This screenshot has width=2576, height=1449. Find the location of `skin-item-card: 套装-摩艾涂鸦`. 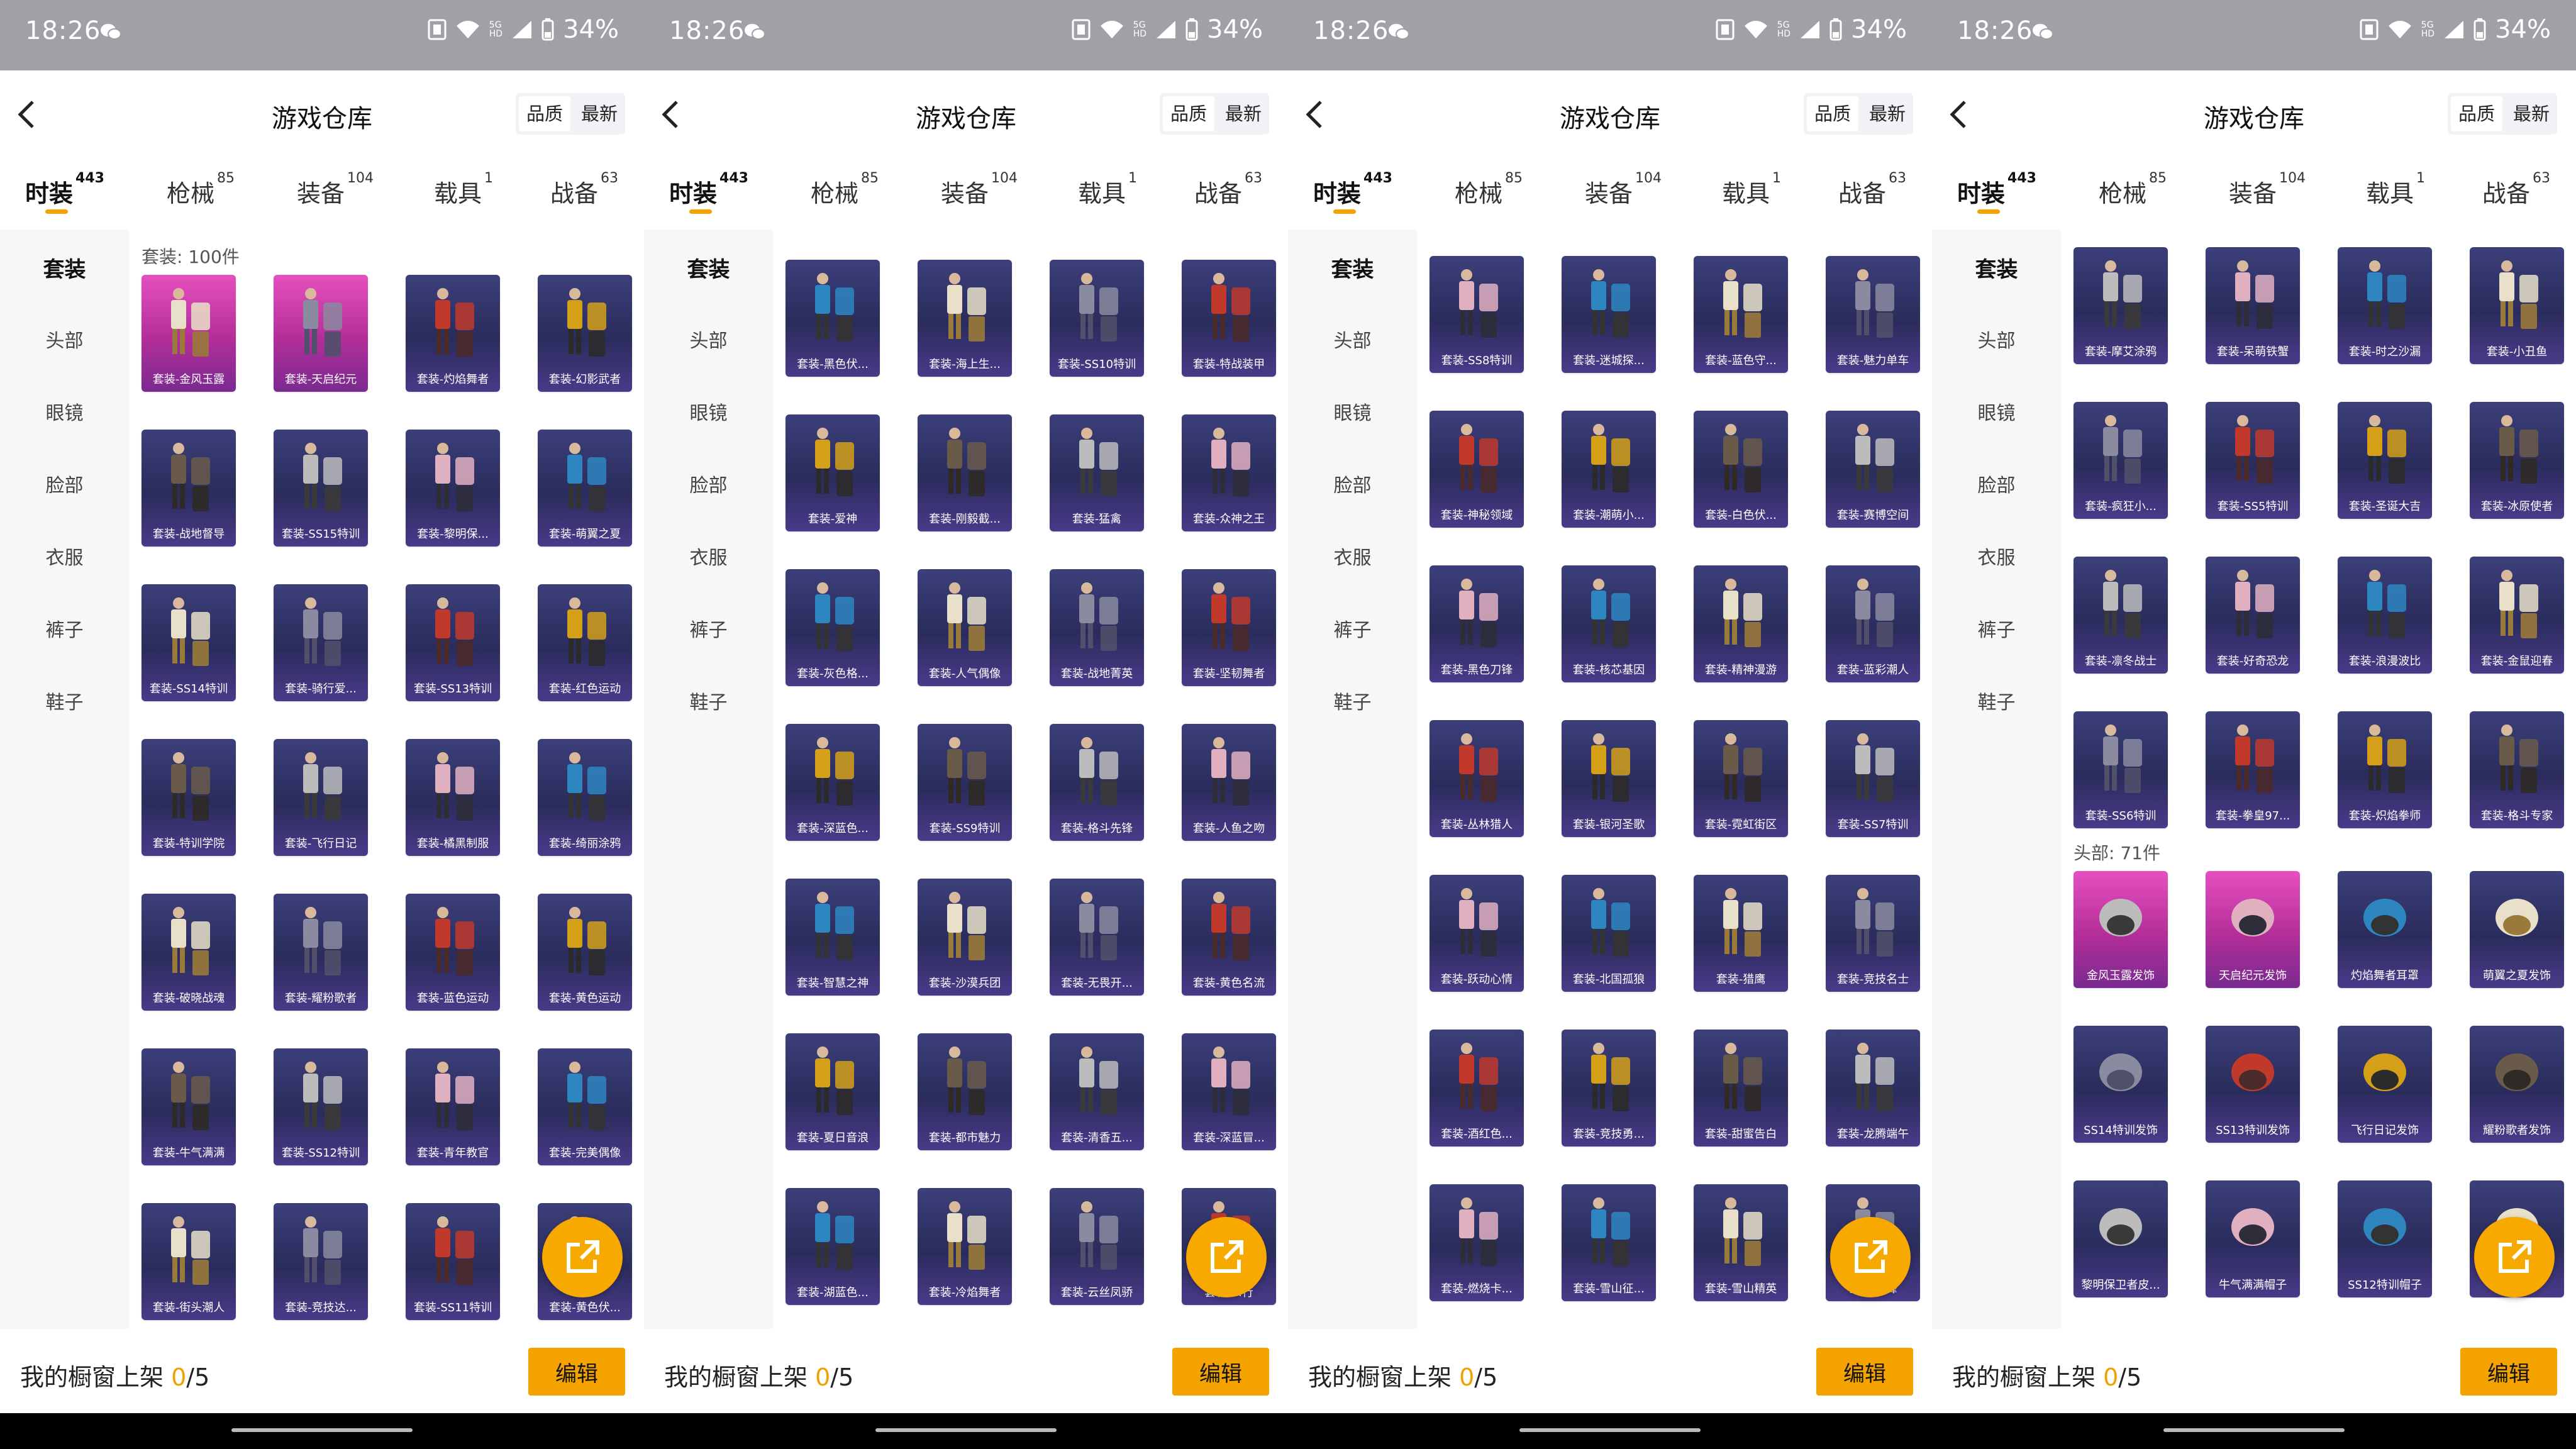

skin-item-card: 套装-摩艾涂鸦 is located at coordinates (2121, 305).